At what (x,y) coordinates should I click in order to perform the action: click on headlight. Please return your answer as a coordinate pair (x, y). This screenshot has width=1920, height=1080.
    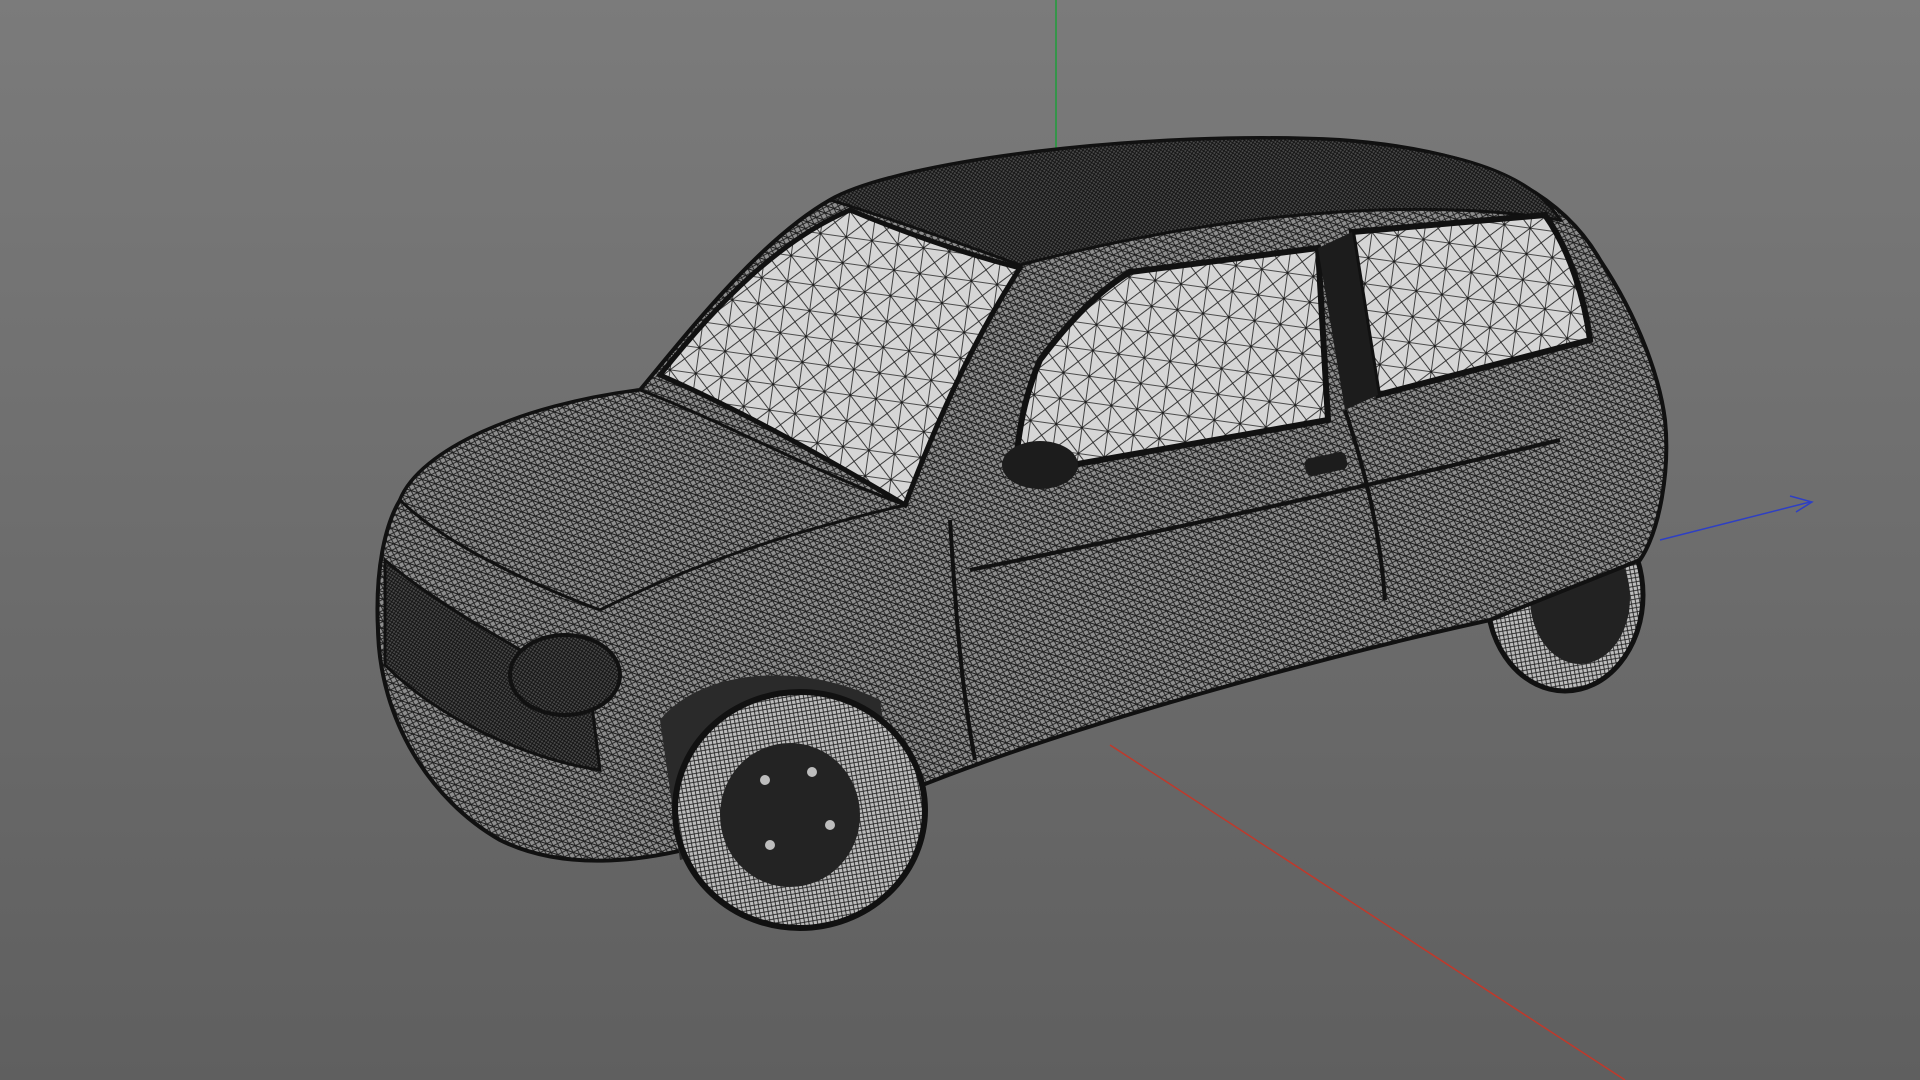
    Looking at the image, I should click on (565, 675).